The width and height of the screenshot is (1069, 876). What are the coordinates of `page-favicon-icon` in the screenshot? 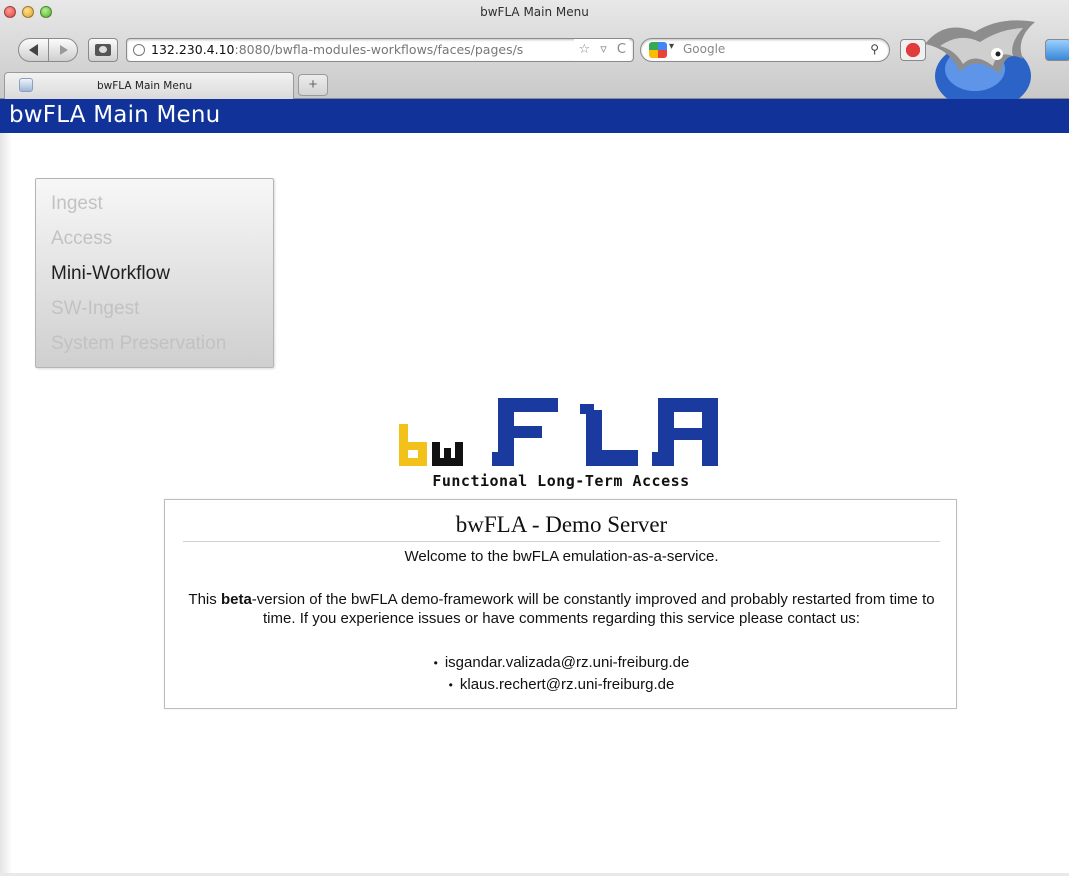 It's located at (26, 85).